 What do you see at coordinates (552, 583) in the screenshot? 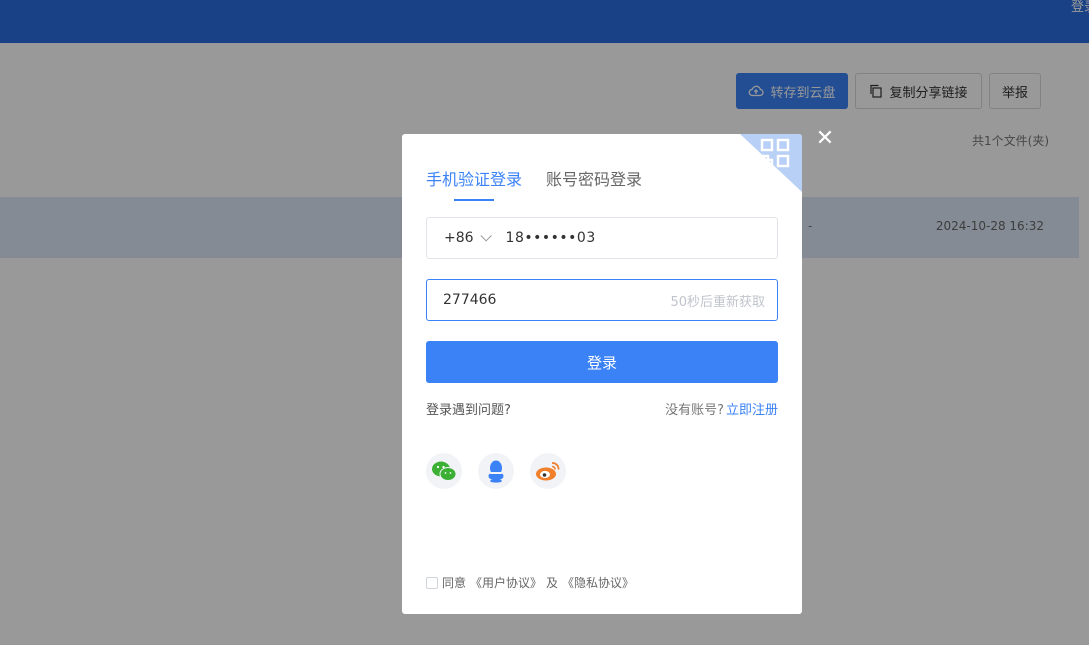
I see `agreement-and: 及` at bounding box center [552, 583].